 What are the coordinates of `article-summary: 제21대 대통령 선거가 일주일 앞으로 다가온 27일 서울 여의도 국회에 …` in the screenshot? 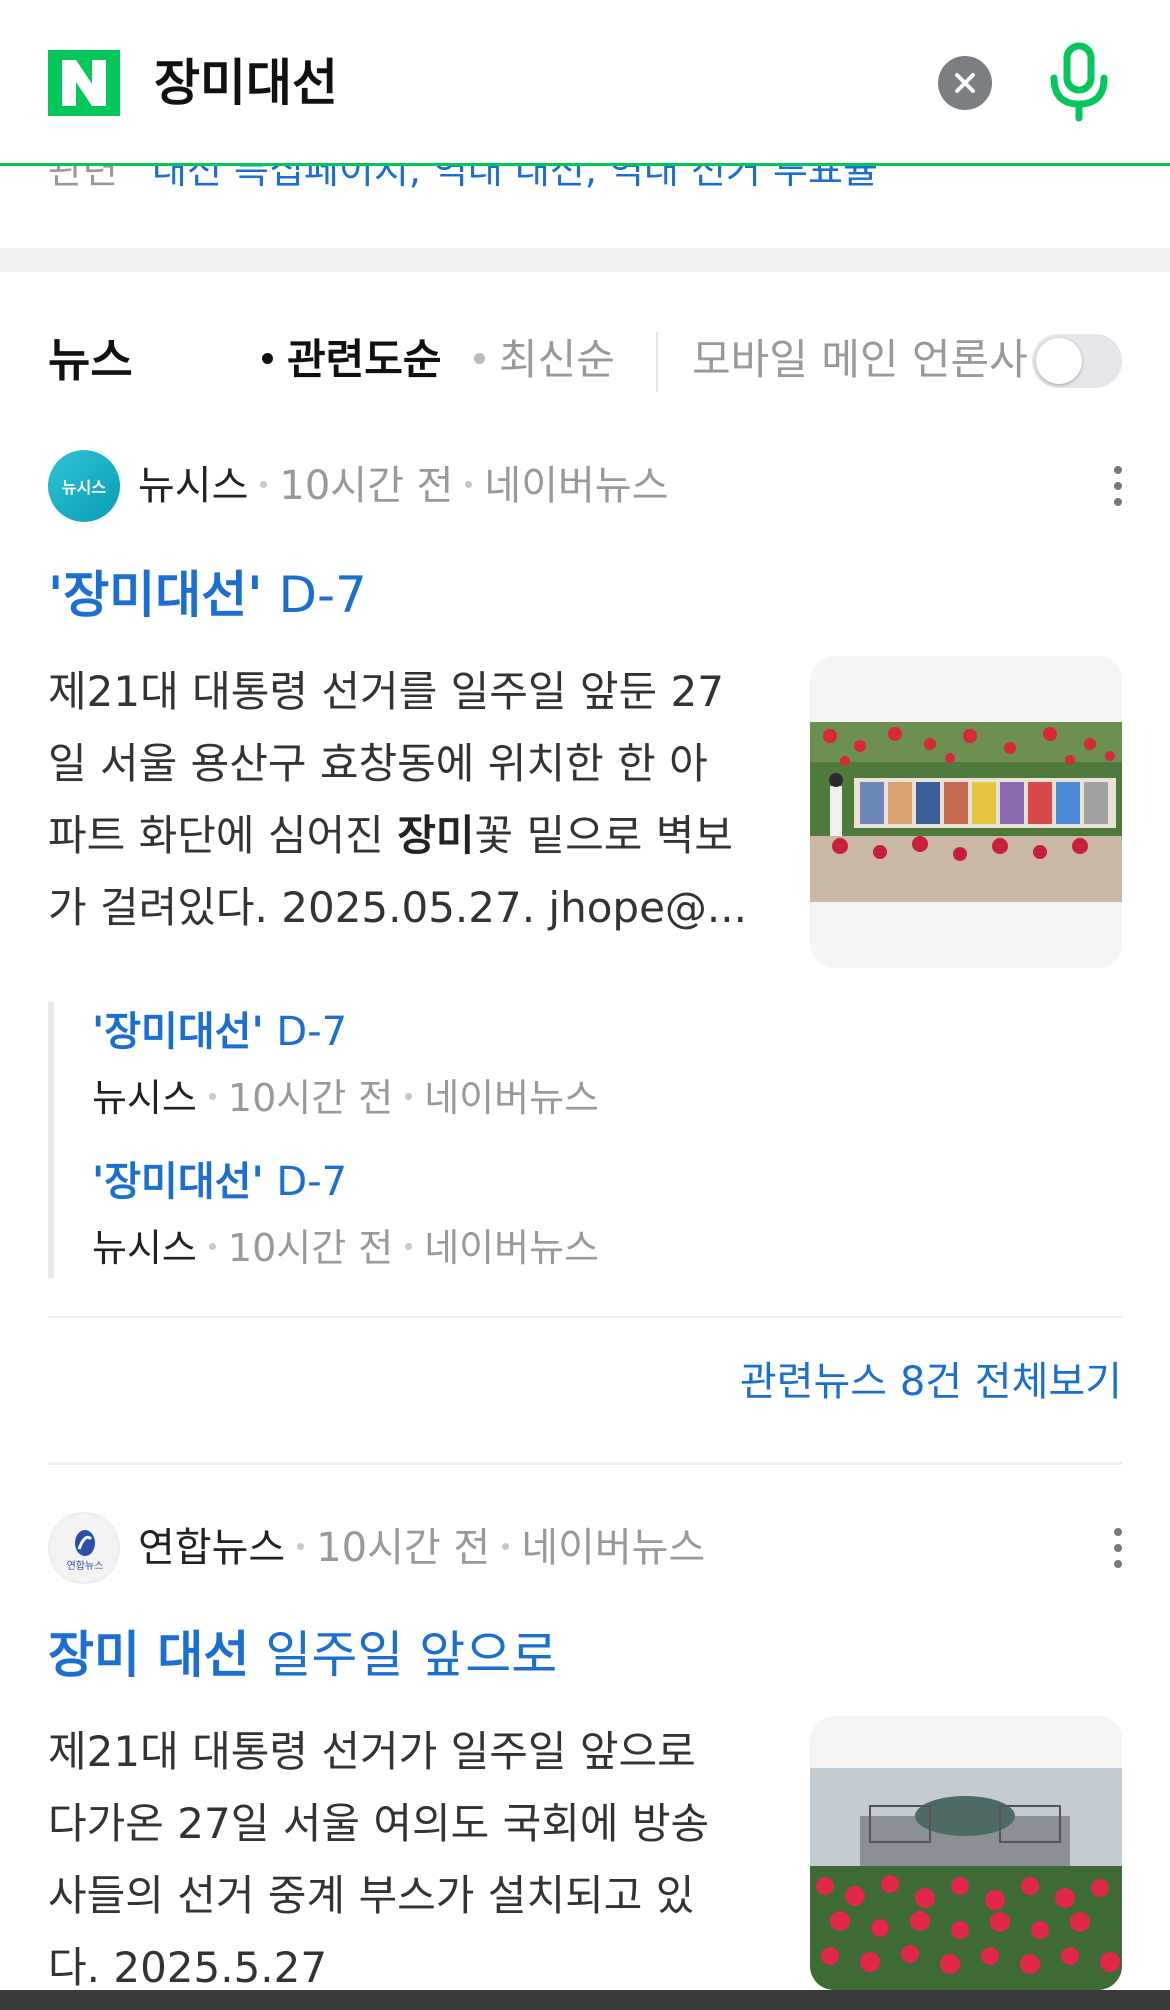 It's located at (408, 1860).